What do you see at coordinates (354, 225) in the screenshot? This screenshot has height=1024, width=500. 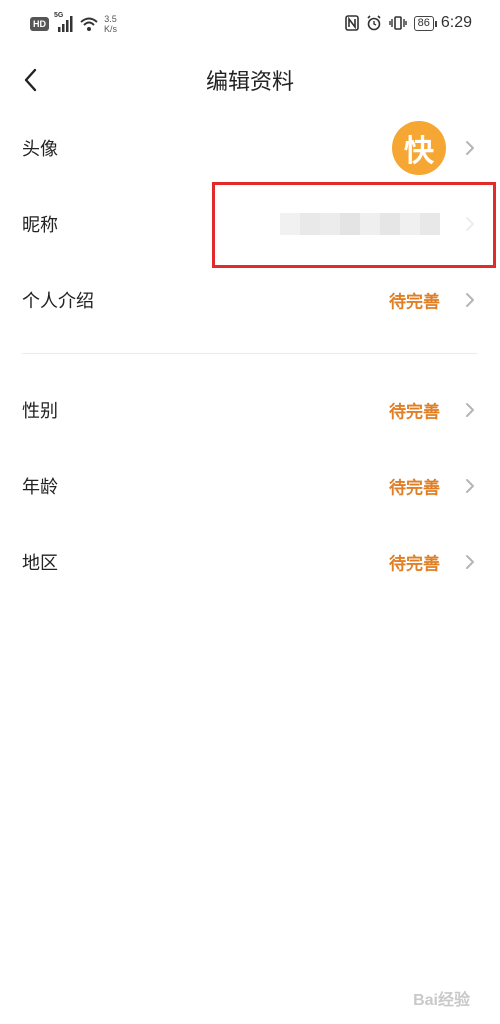 I see `red-highlight-box` at bounding box center [354, 225].